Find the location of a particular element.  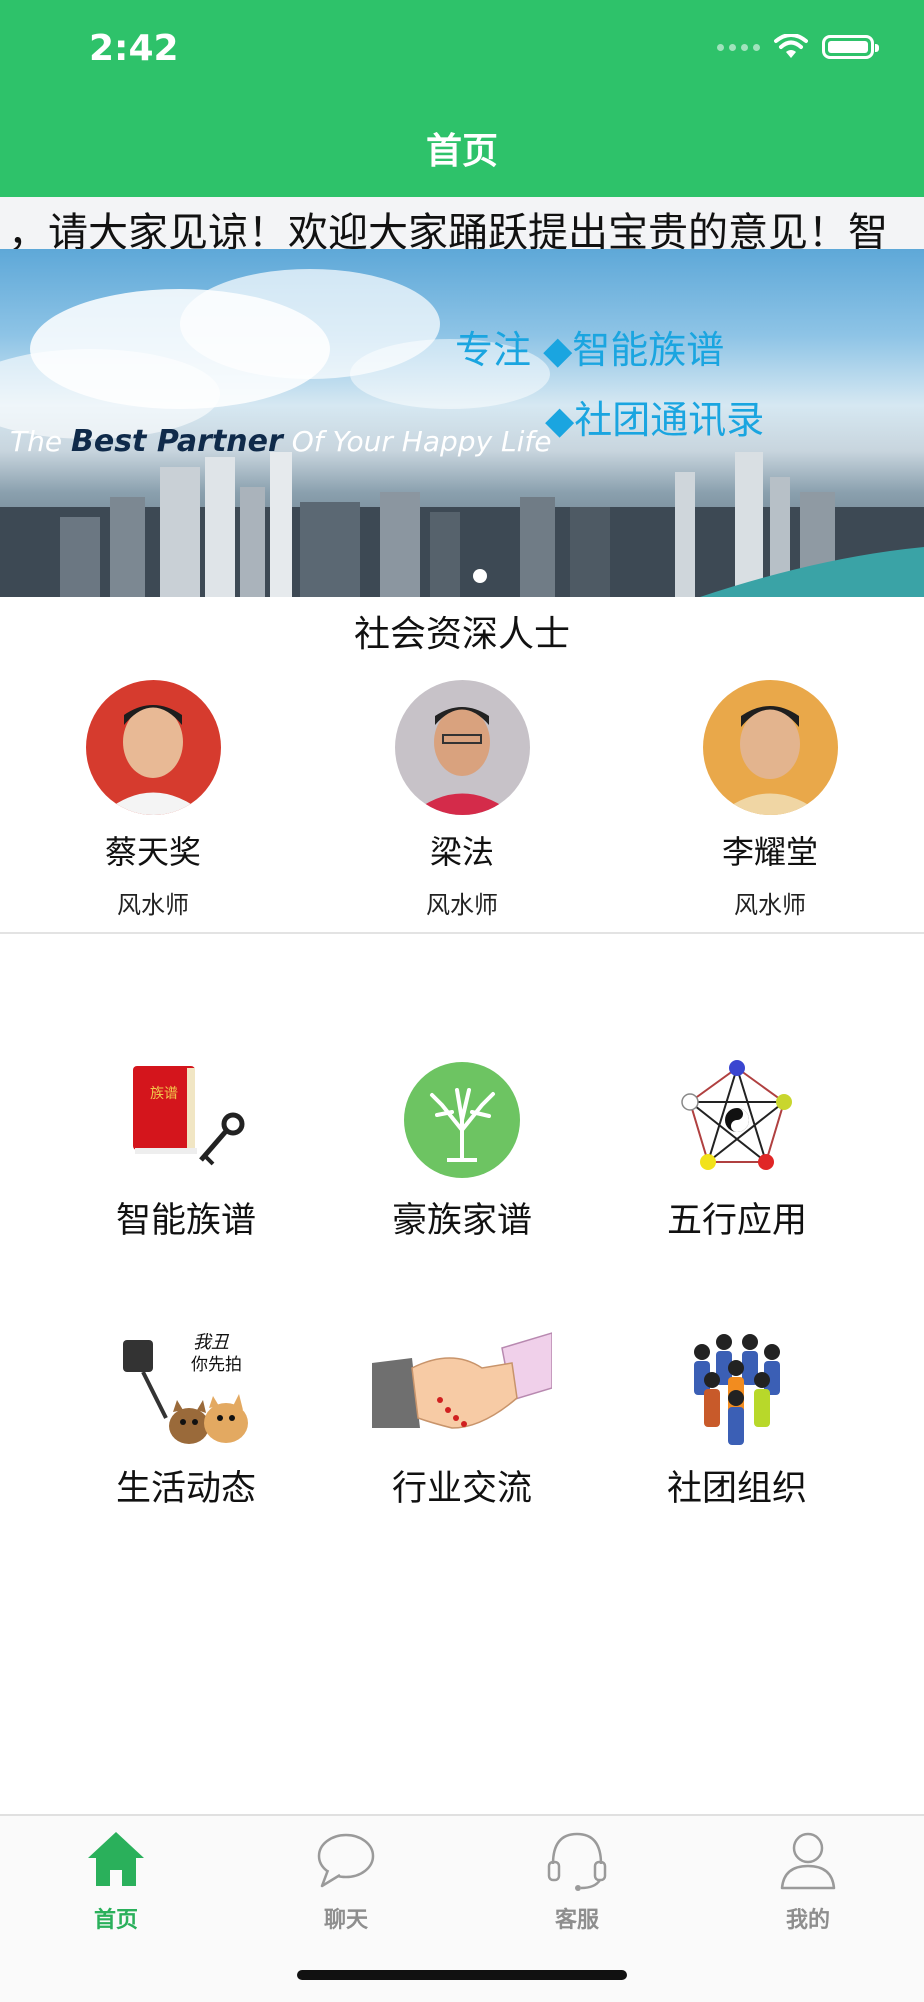

signal-icon is located at coordinates (738, 47).